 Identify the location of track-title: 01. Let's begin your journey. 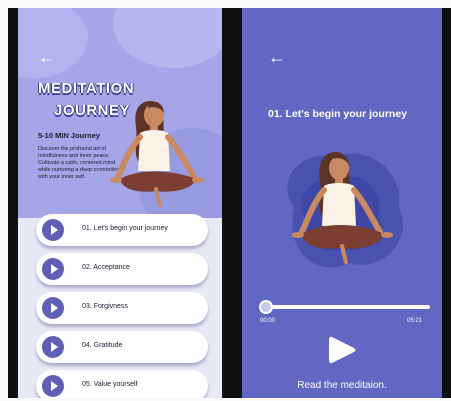
(338, 114).